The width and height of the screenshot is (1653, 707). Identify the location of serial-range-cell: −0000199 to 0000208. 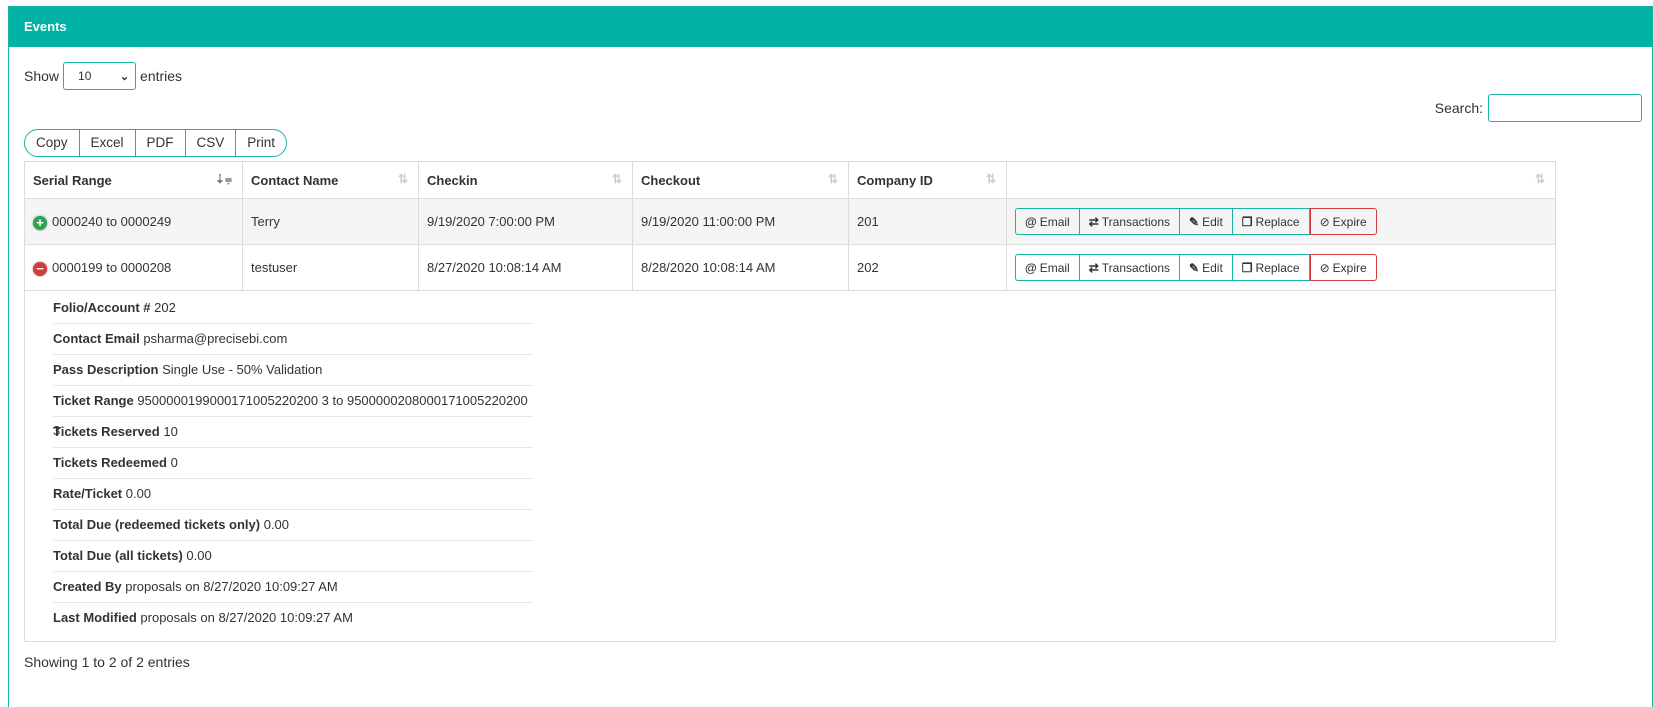
(133, 267).